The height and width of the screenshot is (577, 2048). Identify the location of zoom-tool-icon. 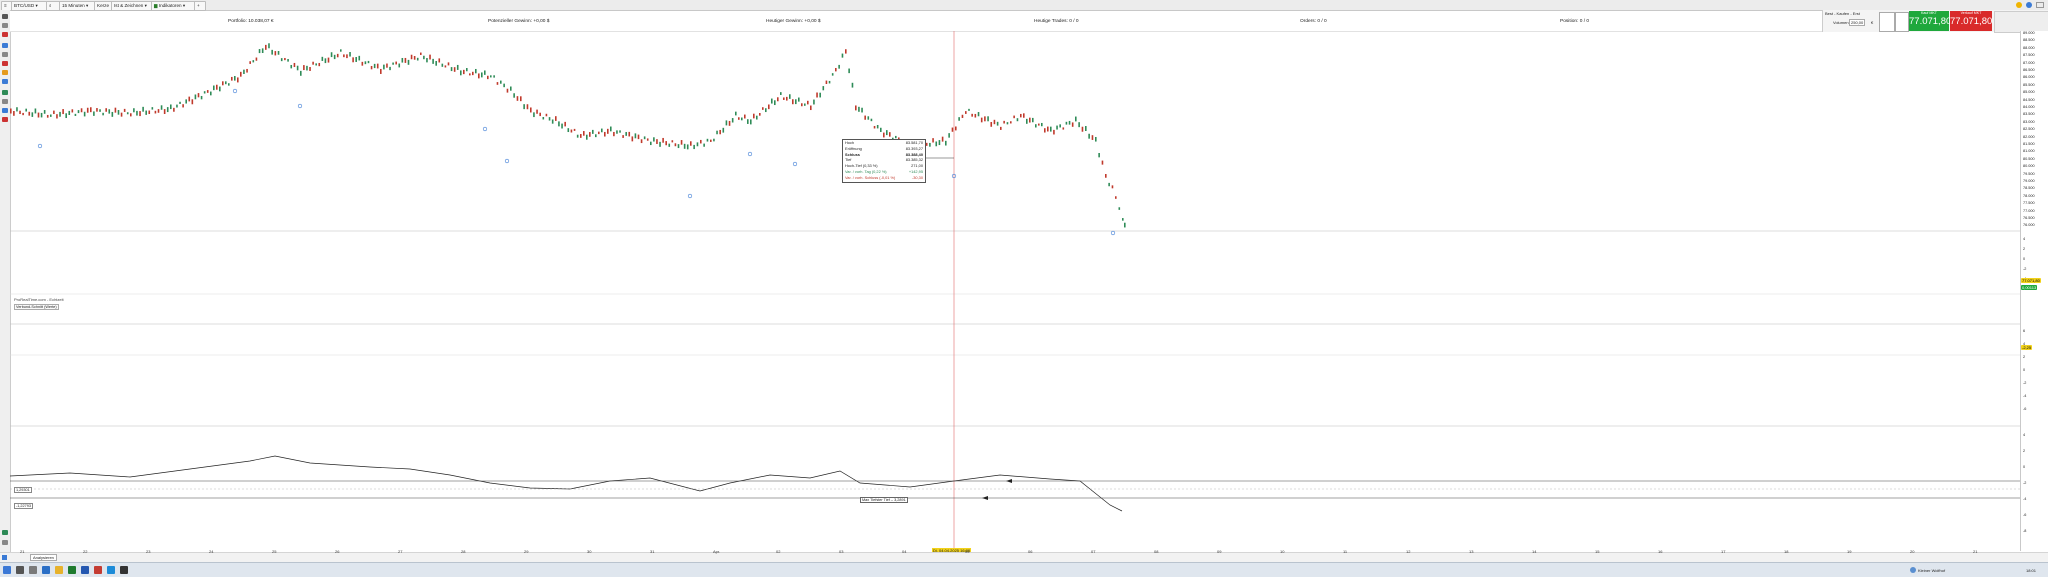
(5, 45).